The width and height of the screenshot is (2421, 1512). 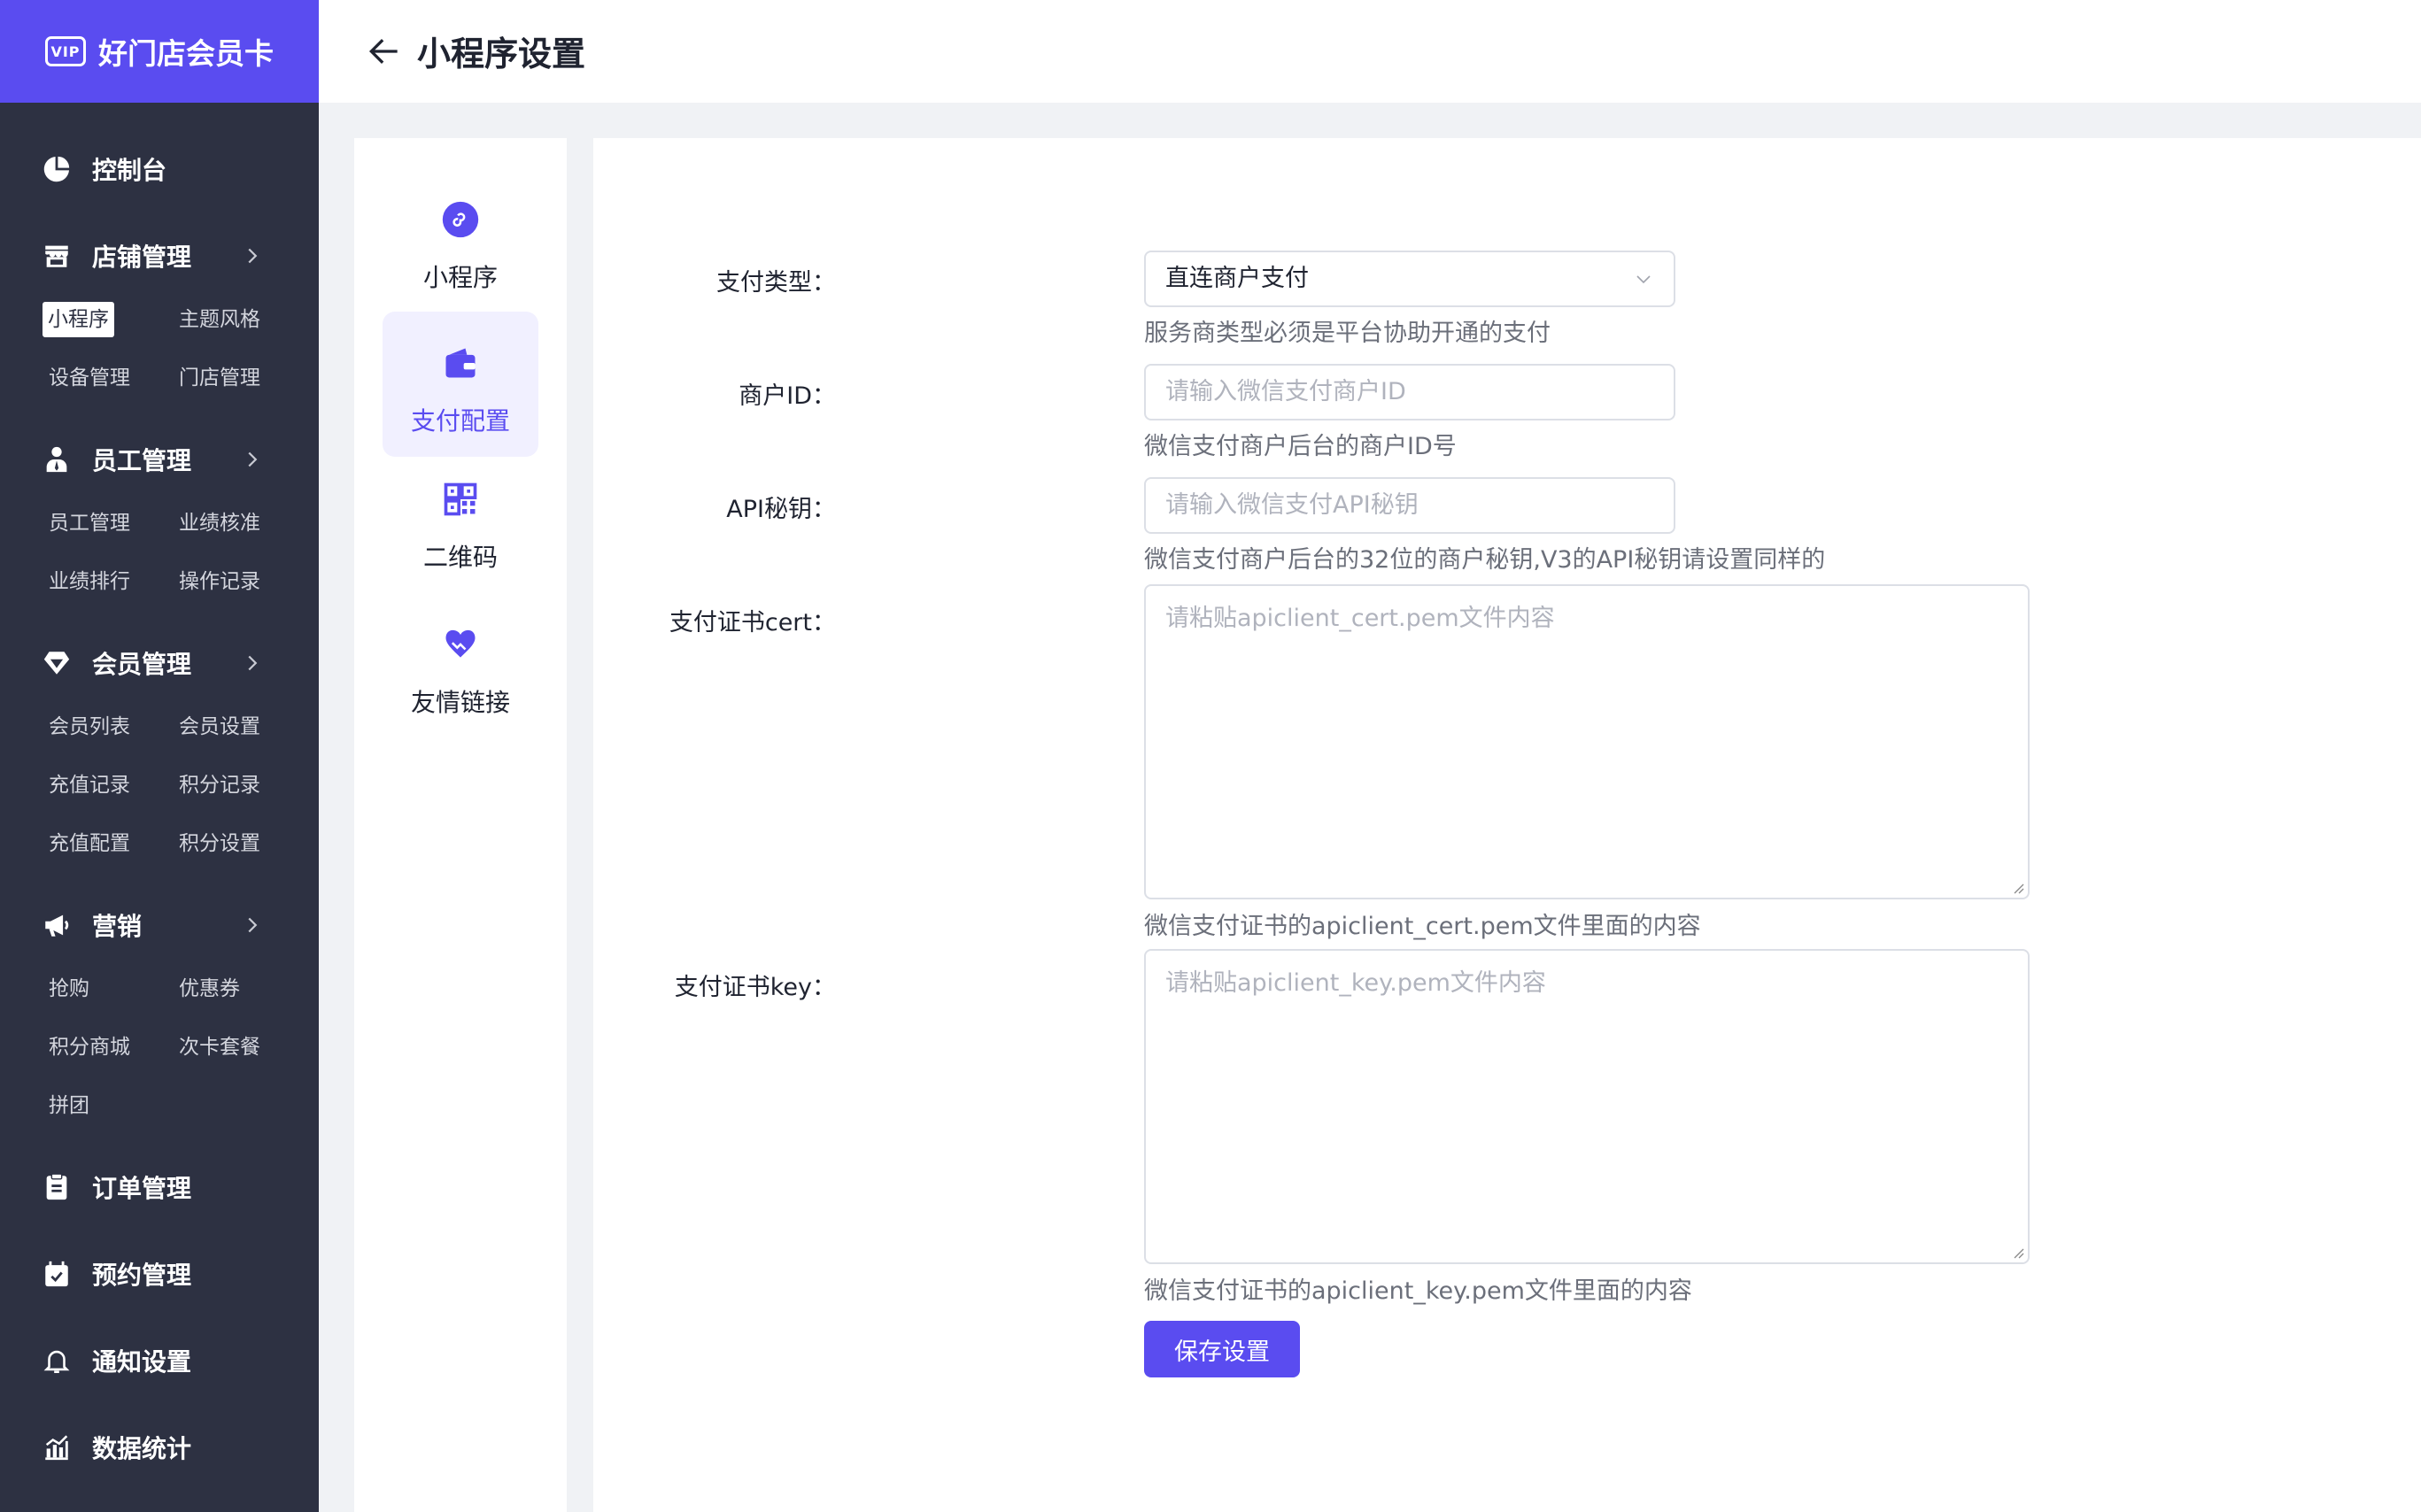 What do you see at coordinates (219, 1047) in the screenshot?
I see `sidebar-item-punch-card: 次卡套餐` at bounding box center [219, 1047].